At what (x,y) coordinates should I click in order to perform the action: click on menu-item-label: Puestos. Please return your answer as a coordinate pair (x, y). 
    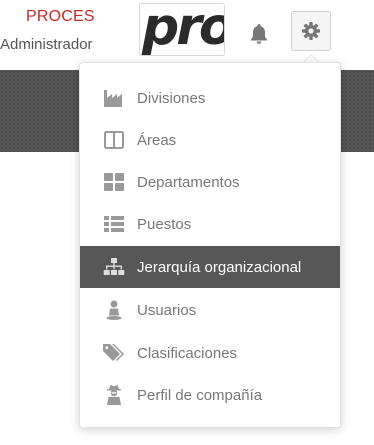
    Looking at the image, I should click on (164, 224).